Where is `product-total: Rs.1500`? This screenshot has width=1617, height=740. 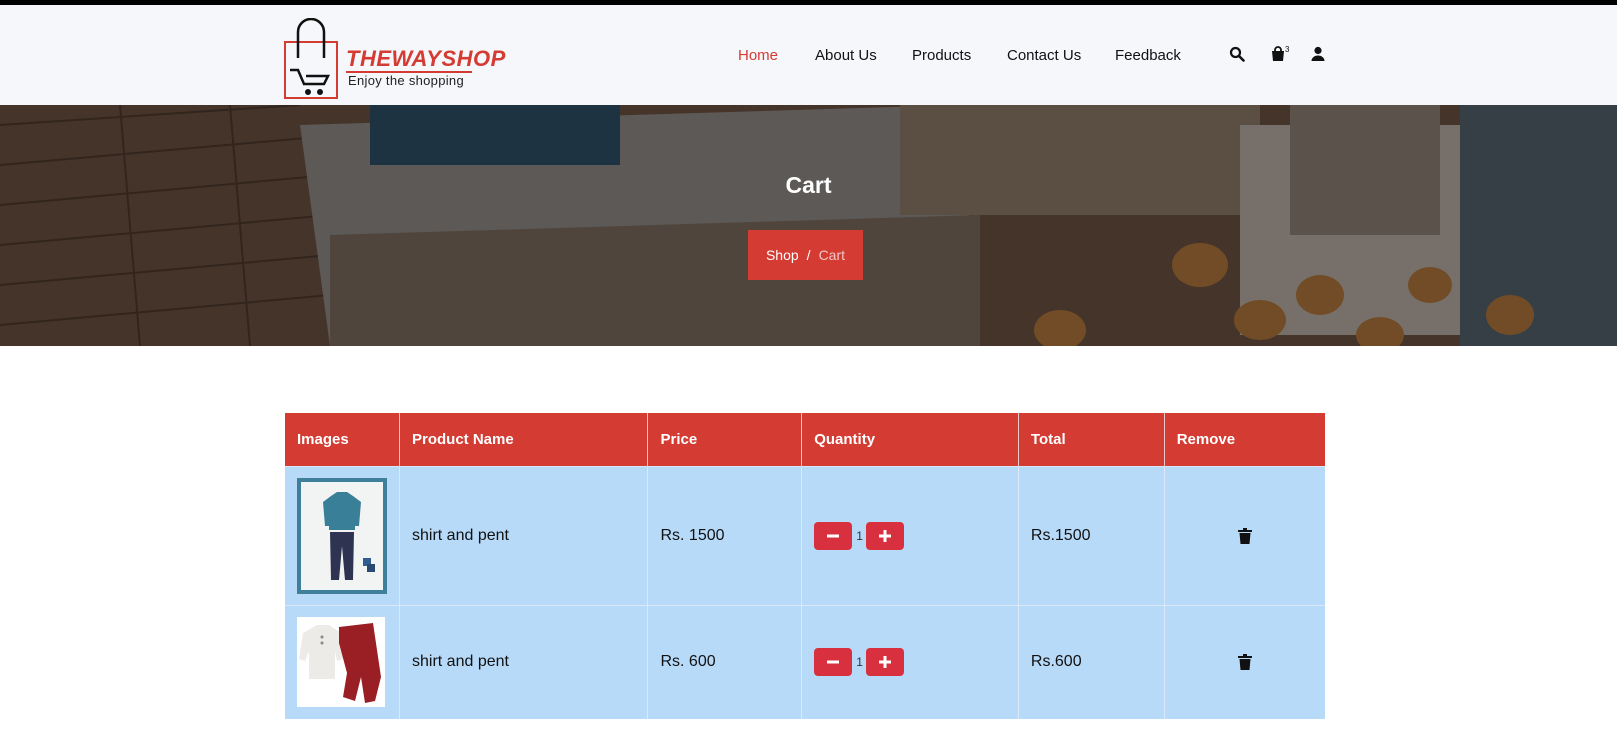
product-total: Rs.1500 is located at coordinates (1091, 535).